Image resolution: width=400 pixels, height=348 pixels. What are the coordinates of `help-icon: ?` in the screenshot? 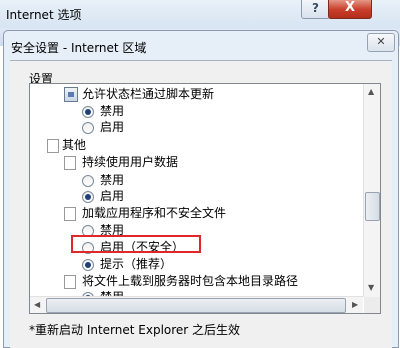 It's located at (315, 8).